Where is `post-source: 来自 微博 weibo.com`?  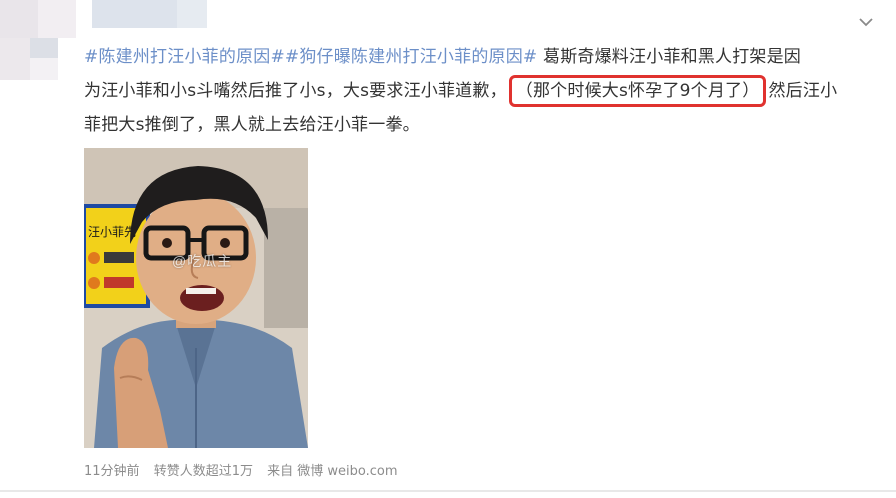 post-source: 来自 微博 weibo.com is located at coordinates (332, 471).